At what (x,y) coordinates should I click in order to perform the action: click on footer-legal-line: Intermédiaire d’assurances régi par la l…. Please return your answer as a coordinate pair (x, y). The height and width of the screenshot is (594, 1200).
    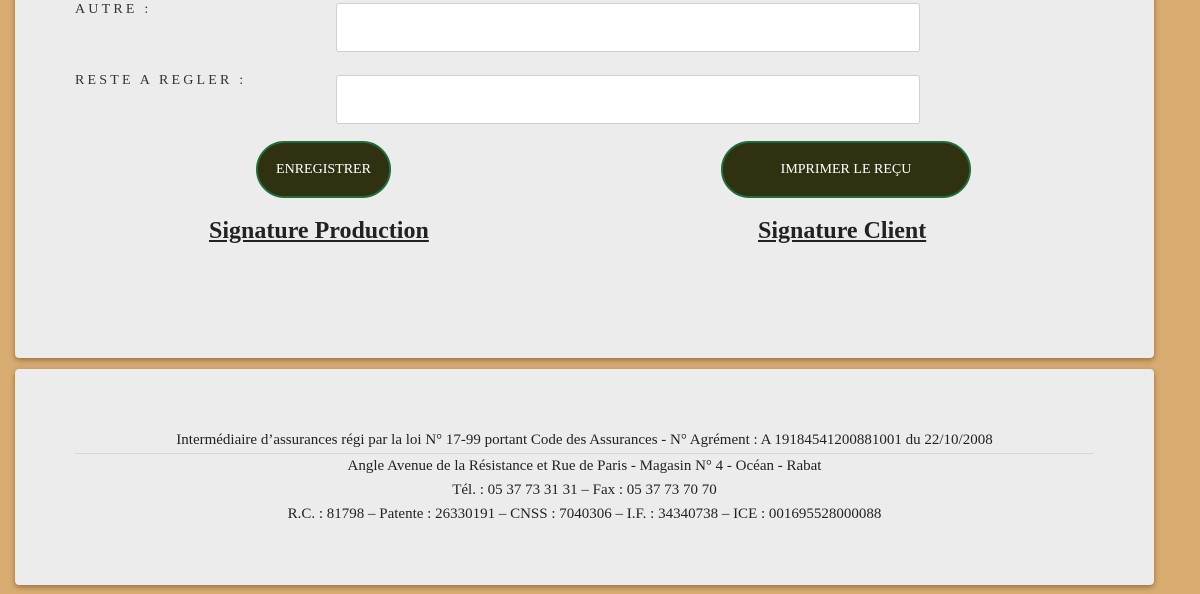
    Looking at the image, I should click on (584, 440).